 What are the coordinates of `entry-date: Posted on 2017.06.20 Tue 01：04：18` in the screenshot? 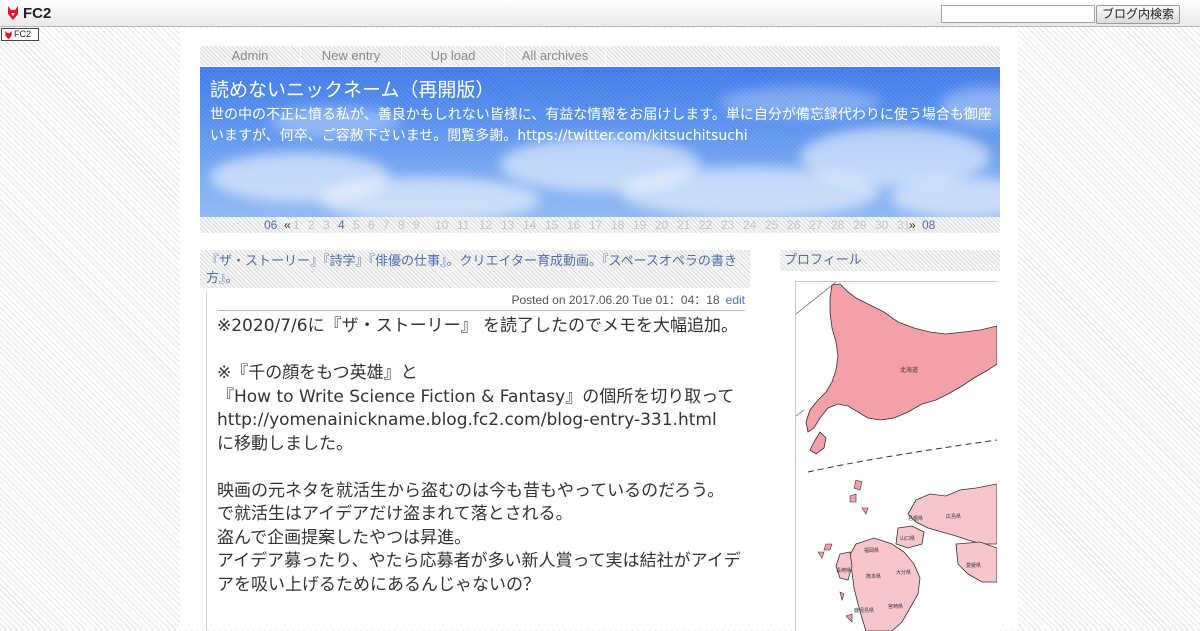 It's located at (615, 300).